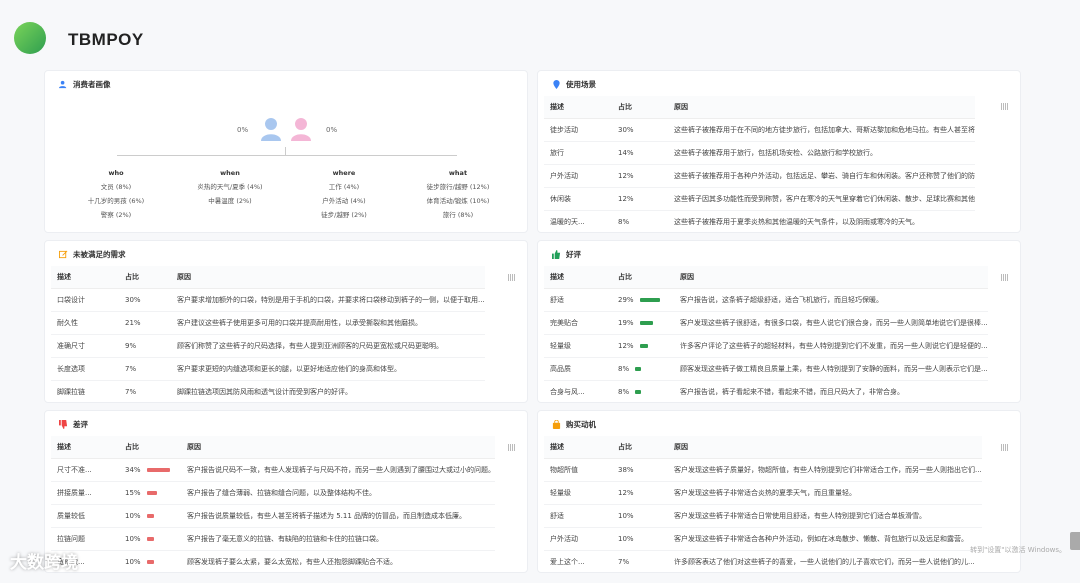  What do you see at coordinates (763, 447) in the screenshot?
I see `table-header: 描述 占比 原因` at bounding box center [763, 447].